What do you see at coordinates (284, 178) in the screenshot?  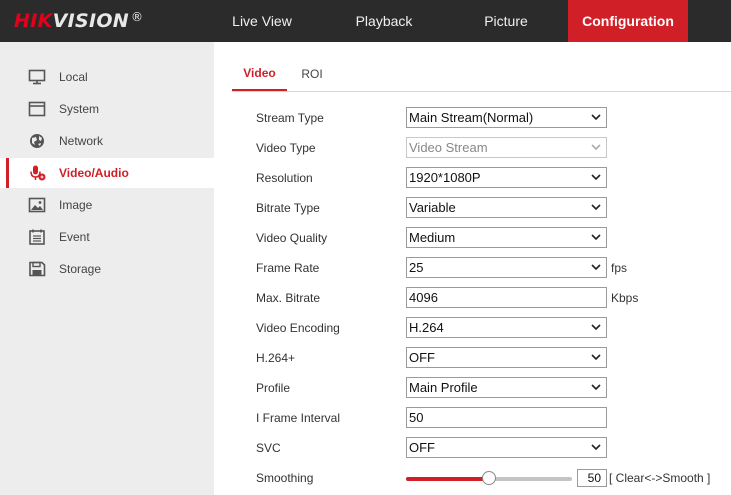 I see `label-resolution: Resolution` at bounding box center [284, 178].